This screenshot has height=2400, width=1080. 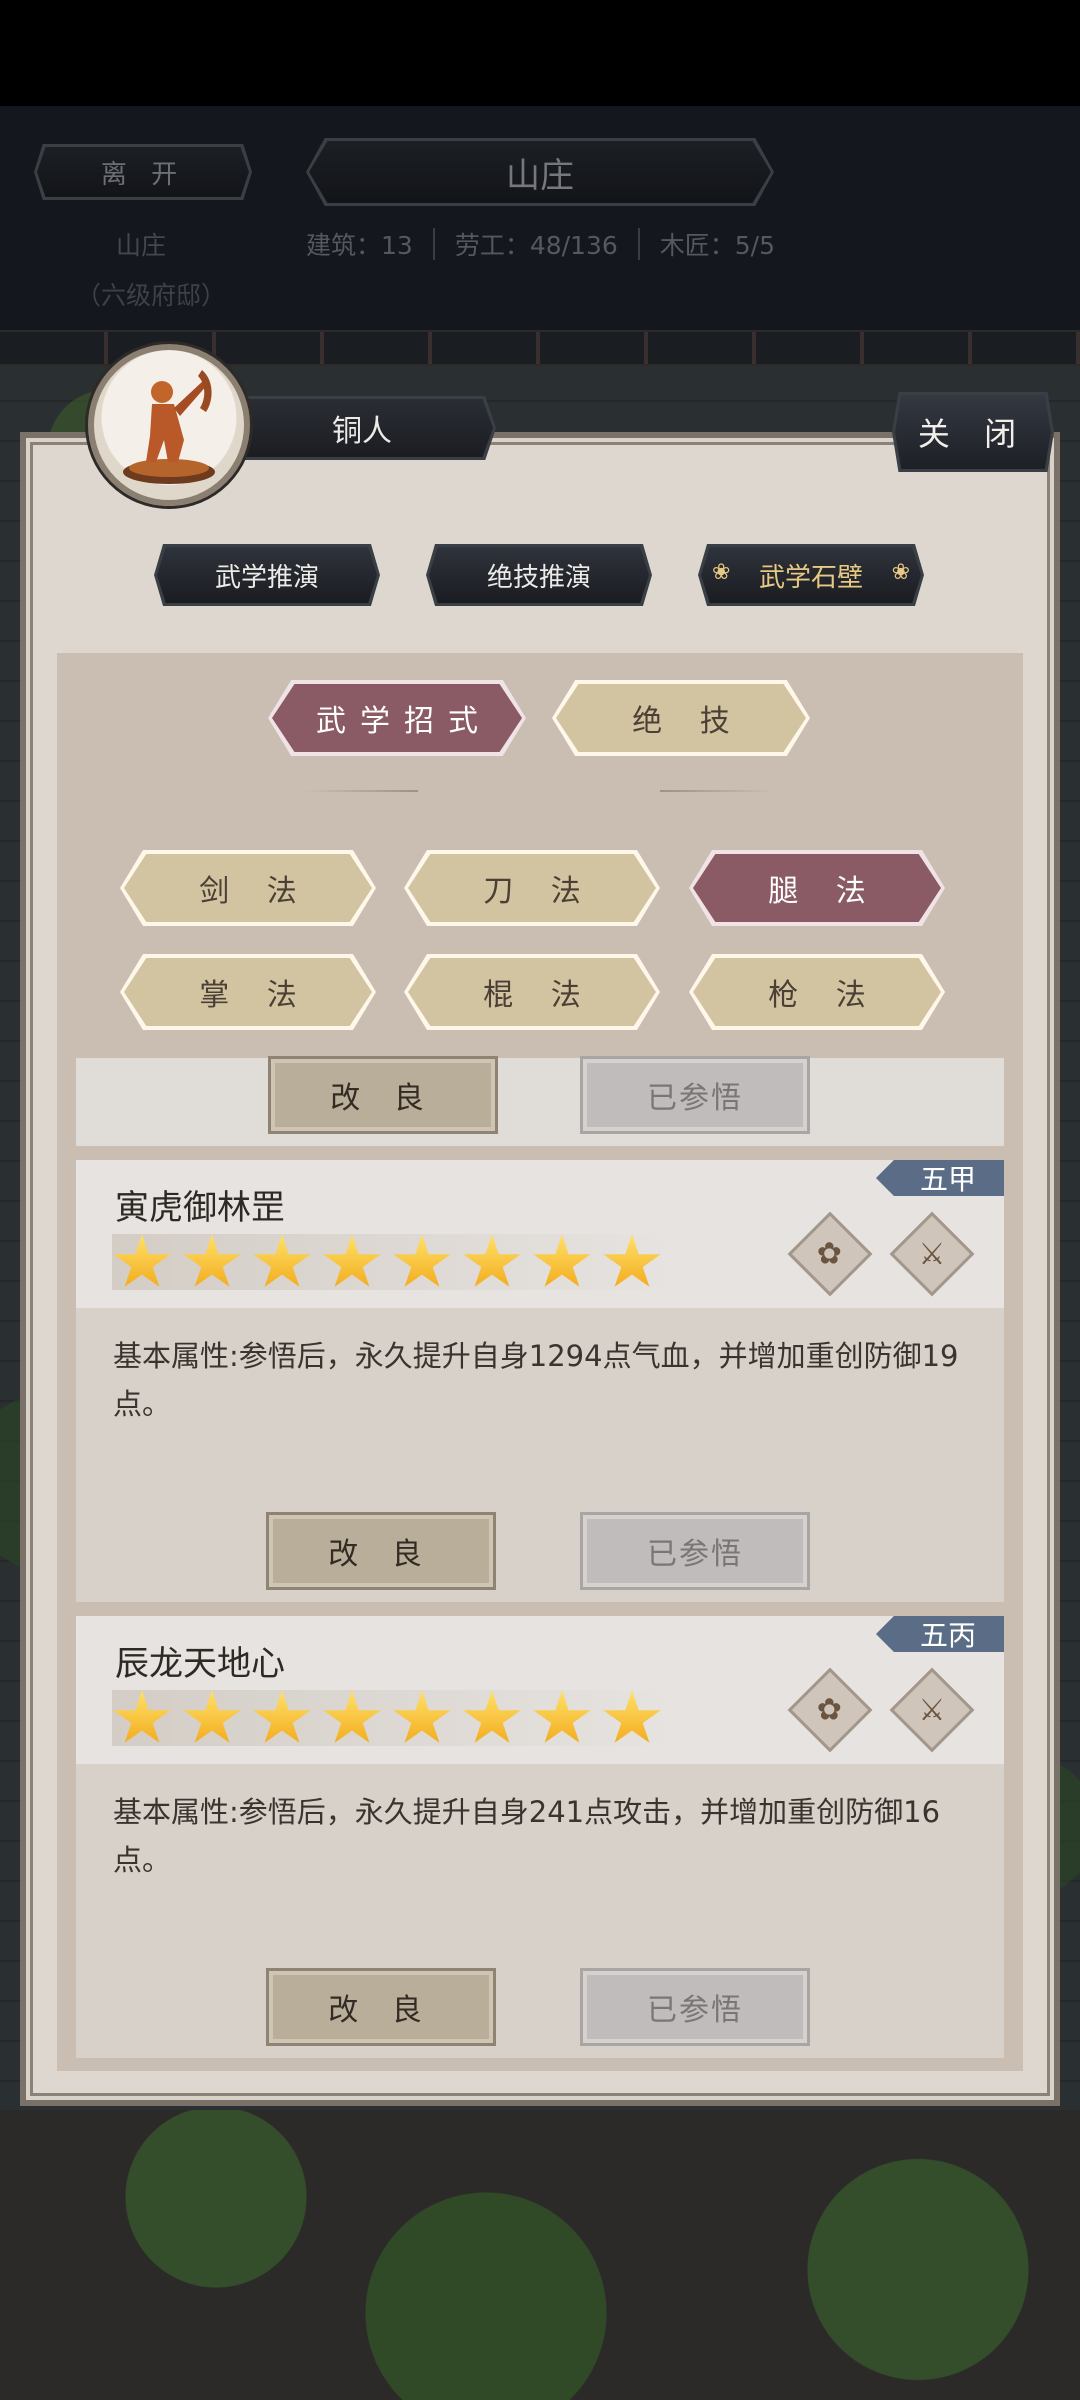 I want to click on skill-description: 基本属性:参悟后，永久提升自身241点攻击，并增加重创防御16点。, so click(x=527, y=1836).